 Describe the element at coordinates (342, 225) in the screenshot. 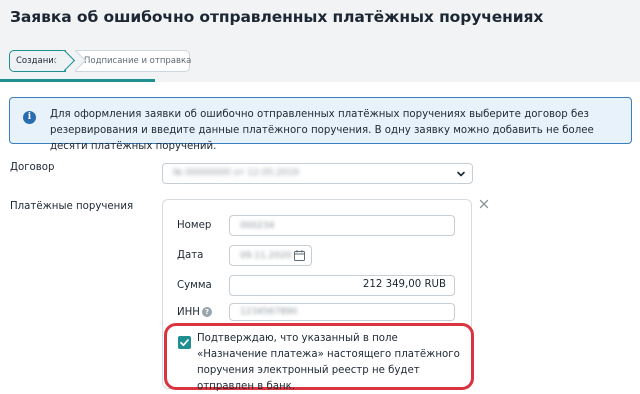

I see `number-input: 000234` at that location.